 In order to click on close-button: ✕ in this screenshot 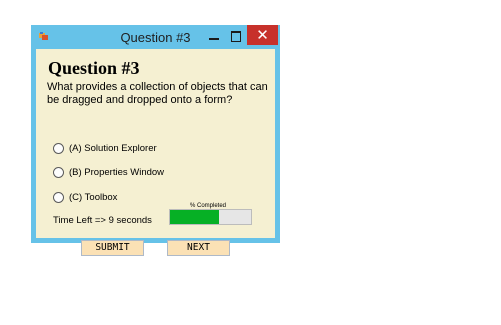, I will do `click(262, 35)`.